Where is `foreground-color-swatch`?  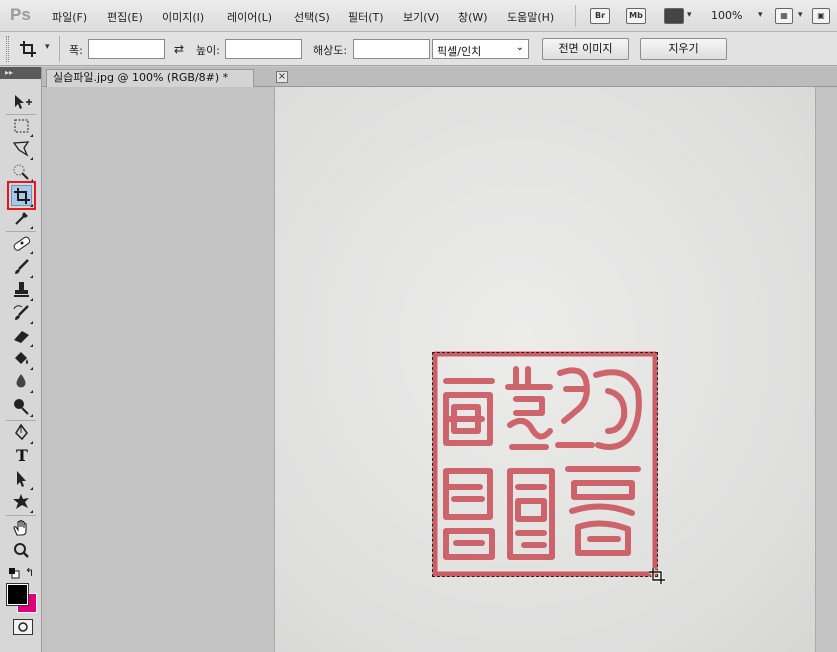 foreground-color-swatch is located at coordinates (17, 594).